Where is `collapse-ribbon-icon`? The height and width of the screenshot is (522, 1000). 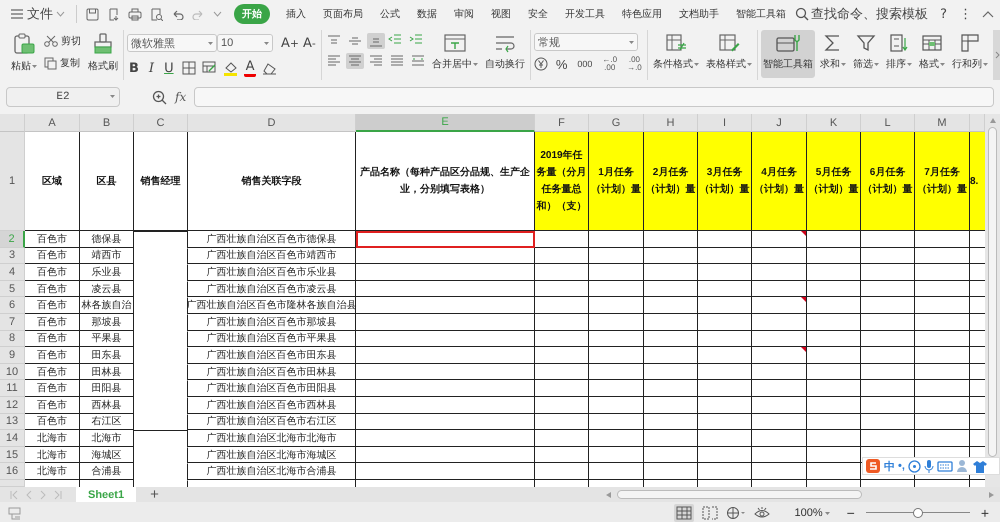 collapse-ribbon-icon is located at coordinates (988, 14).